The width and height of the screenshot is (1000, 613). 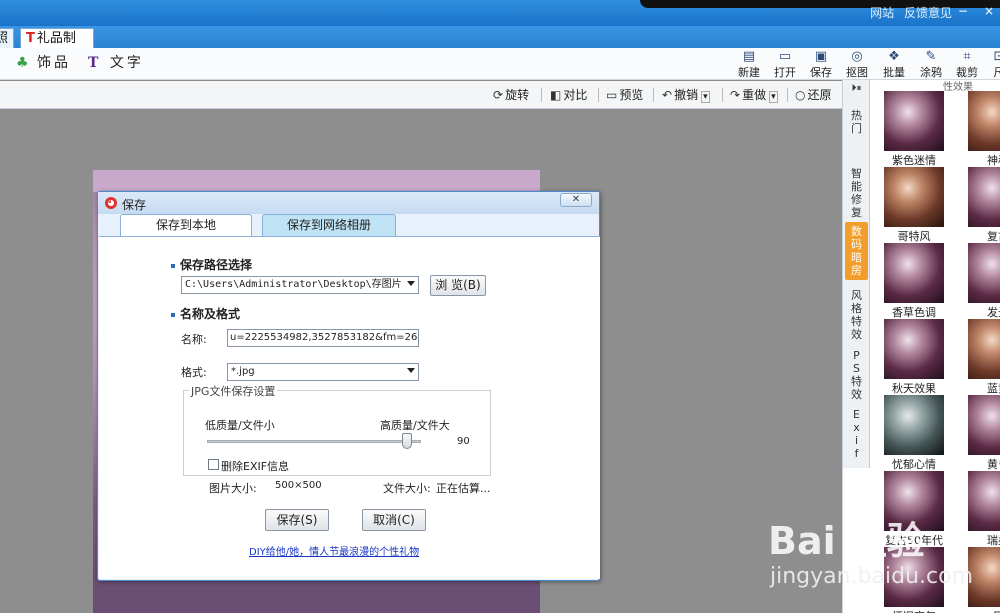 I want to click on effect-label: 香草色调, so click(x=914, y=312).